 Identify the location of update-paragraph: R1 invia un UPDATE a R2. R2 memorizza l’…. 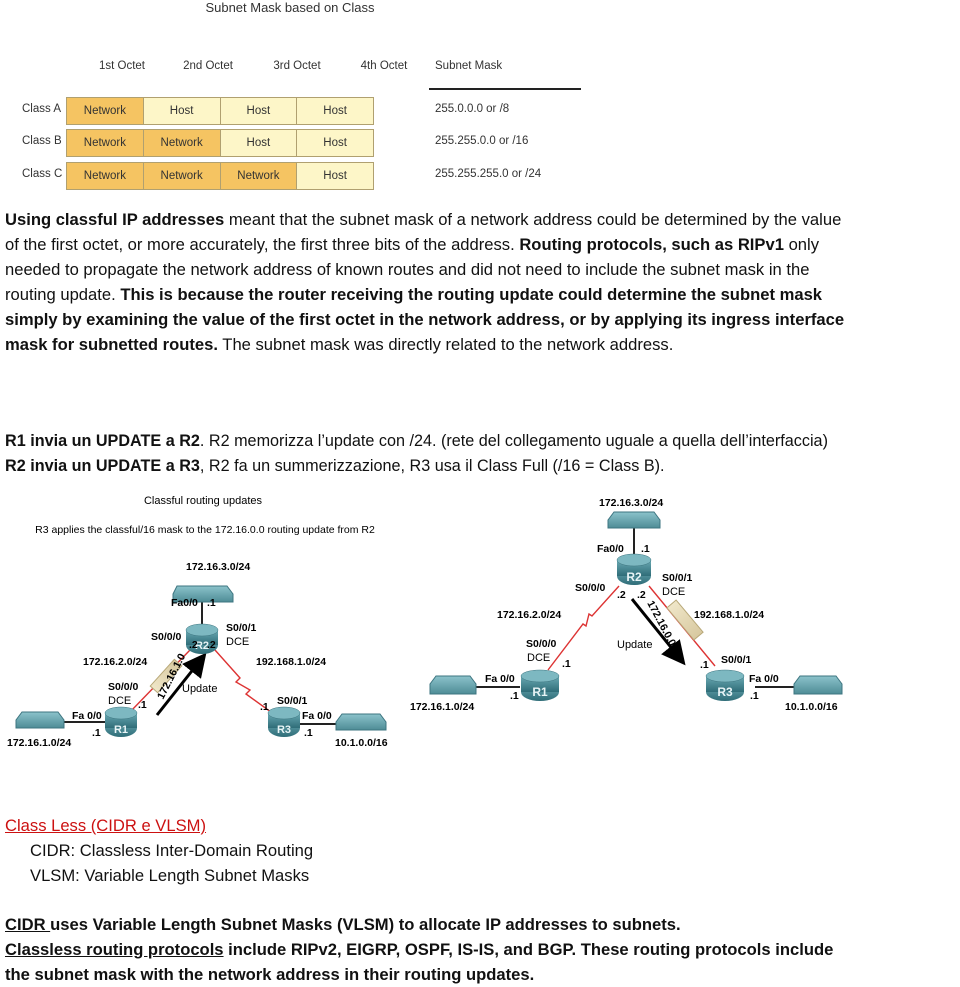
(481, 454).